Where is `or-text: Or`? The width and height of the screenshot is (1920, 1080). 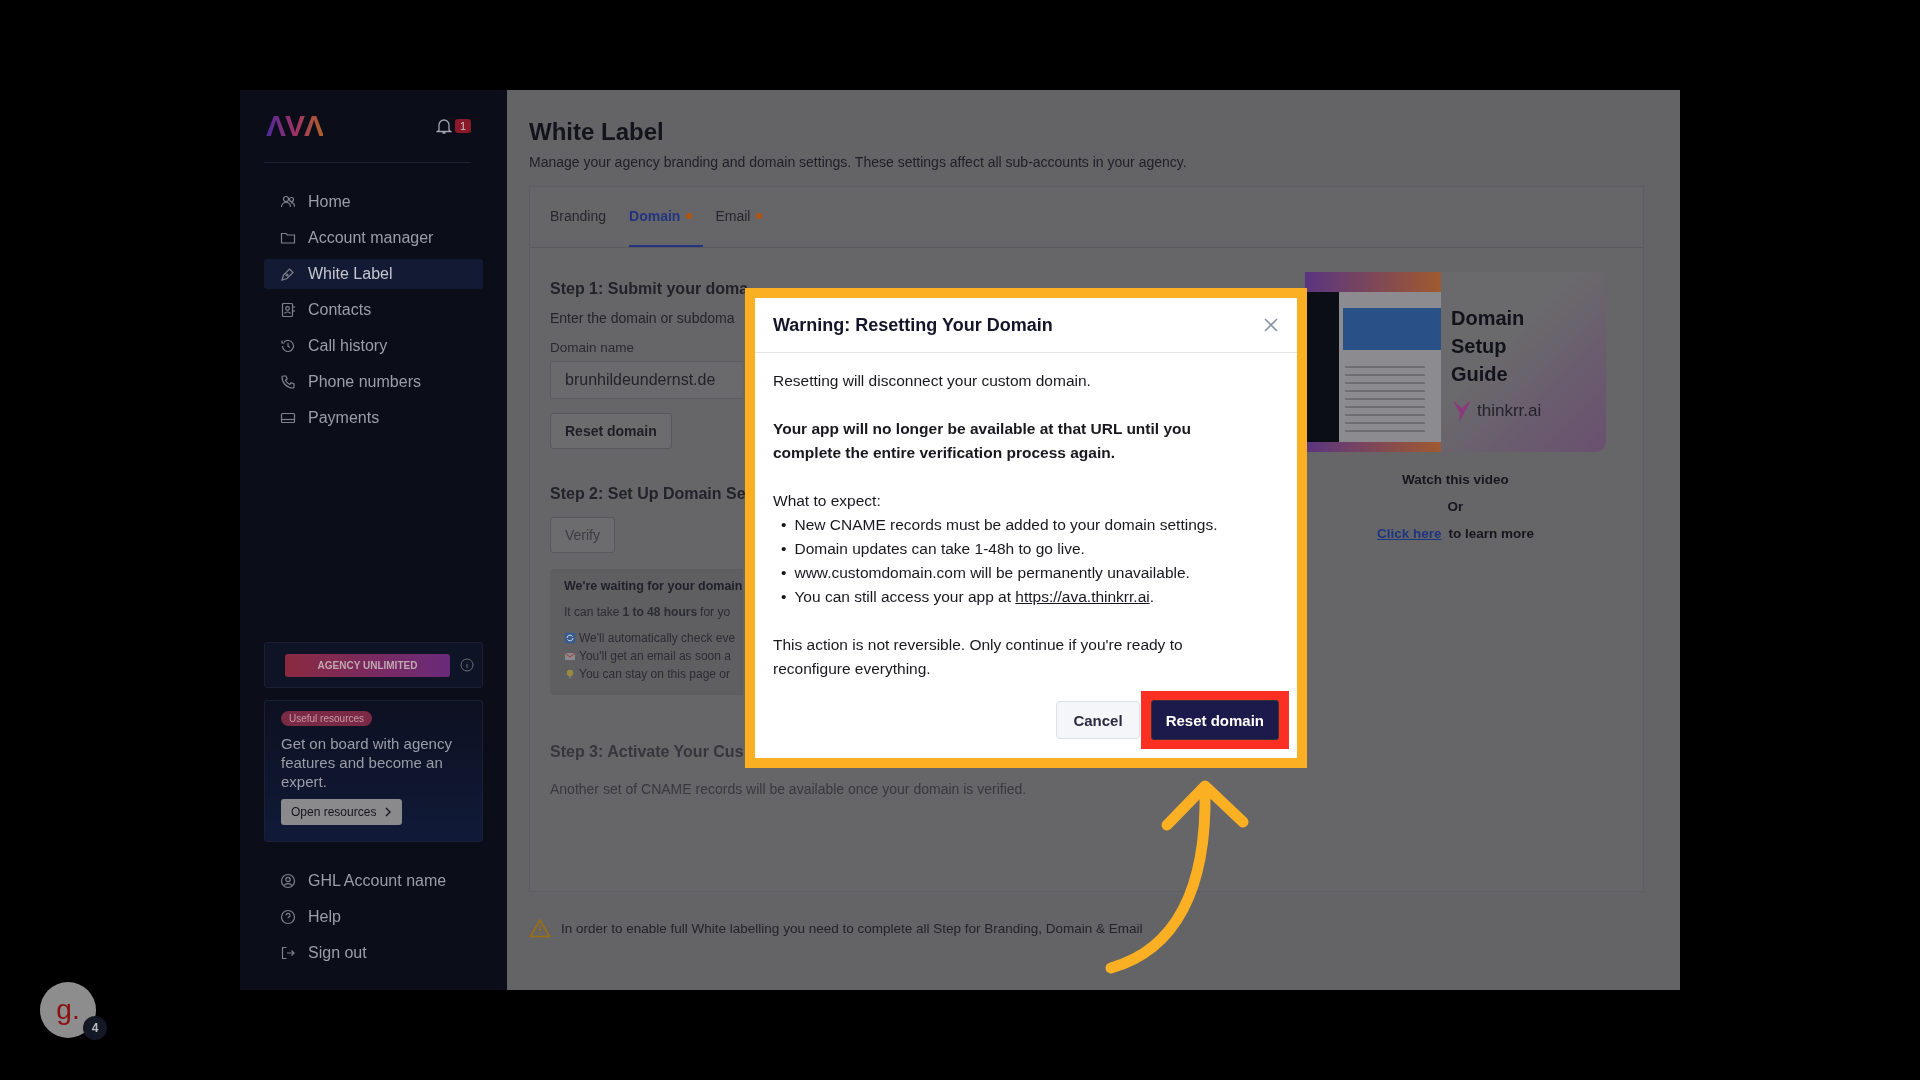 or-text: Or is located at coordinates (1455, 506).